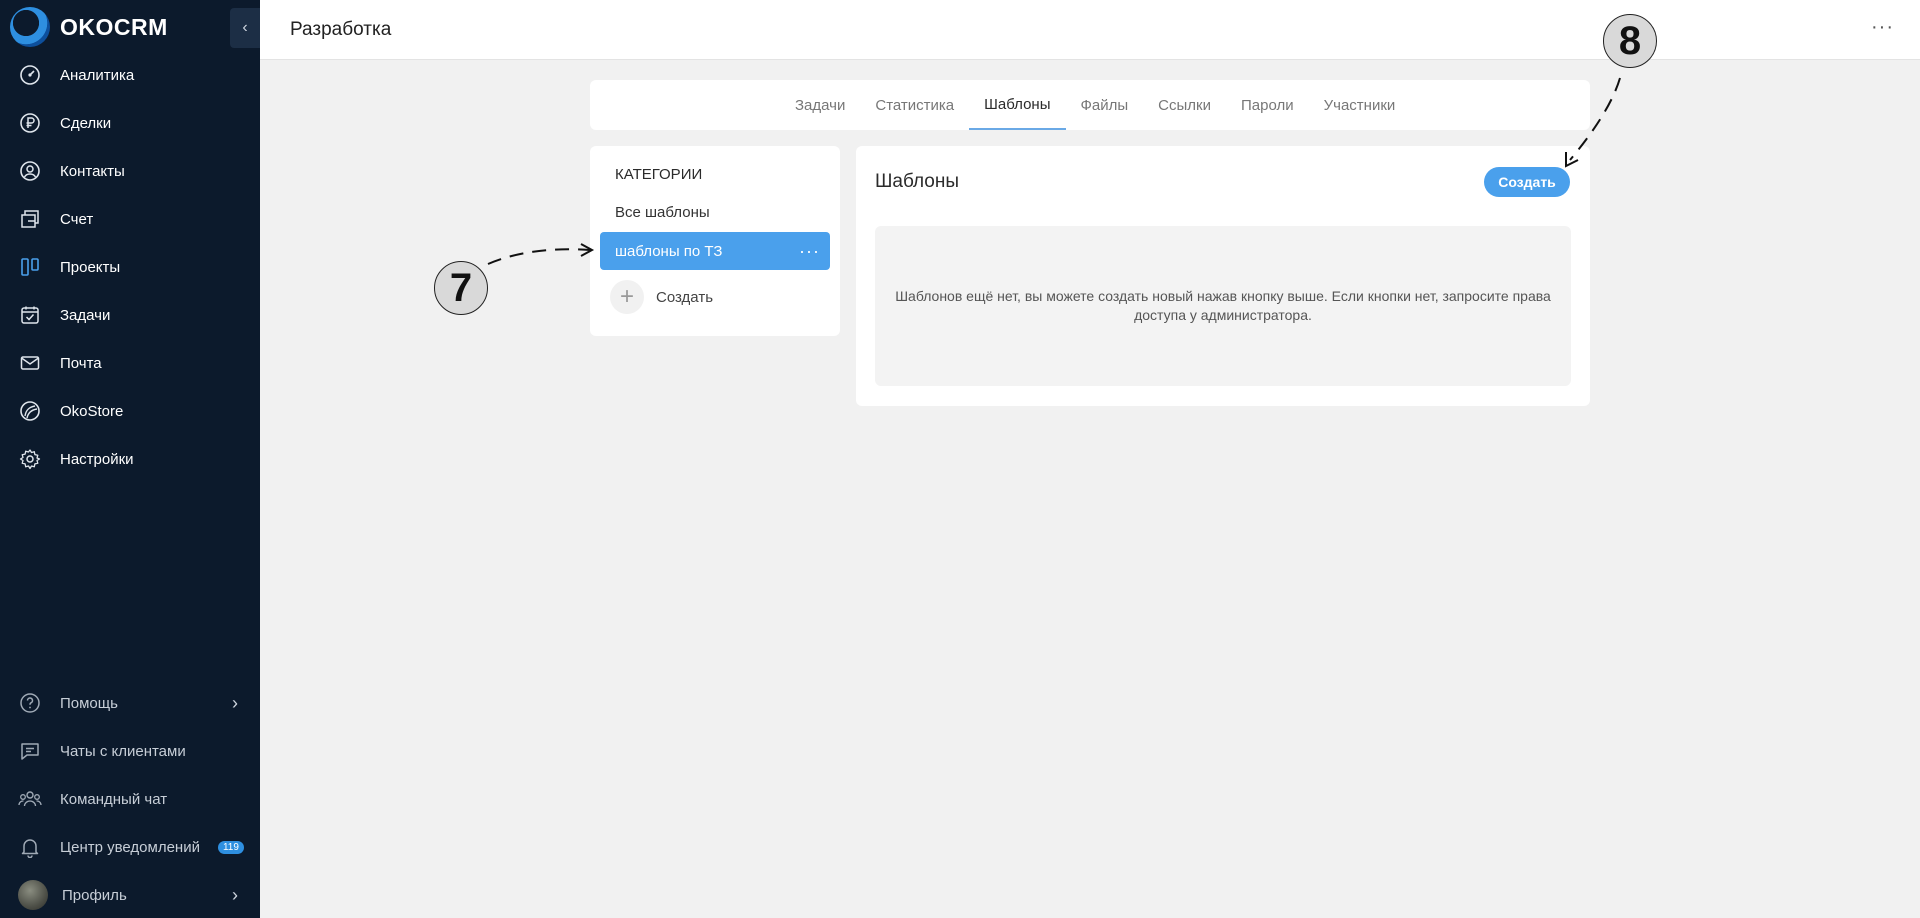  I want to click on collapse-sidebar-button: ‹, so click(245, 28).